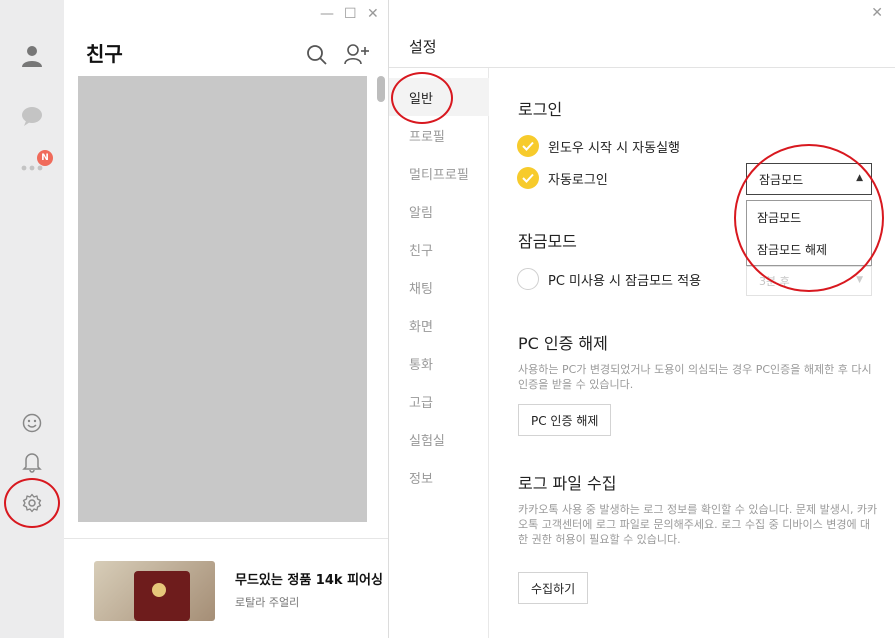  Describe the element at coordinates (547, 241) in the screenshot. I see `section-title-lock: 잠금모드` at that location.